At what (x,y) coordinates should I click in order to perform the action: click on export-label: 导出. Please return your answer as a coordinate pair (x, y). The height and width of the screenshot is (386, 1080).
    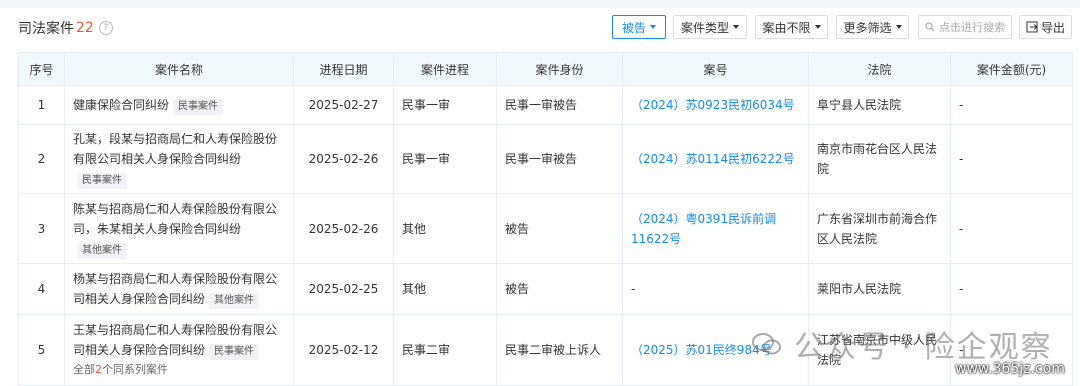
    Looking at the image, I should click on (1052, 27).